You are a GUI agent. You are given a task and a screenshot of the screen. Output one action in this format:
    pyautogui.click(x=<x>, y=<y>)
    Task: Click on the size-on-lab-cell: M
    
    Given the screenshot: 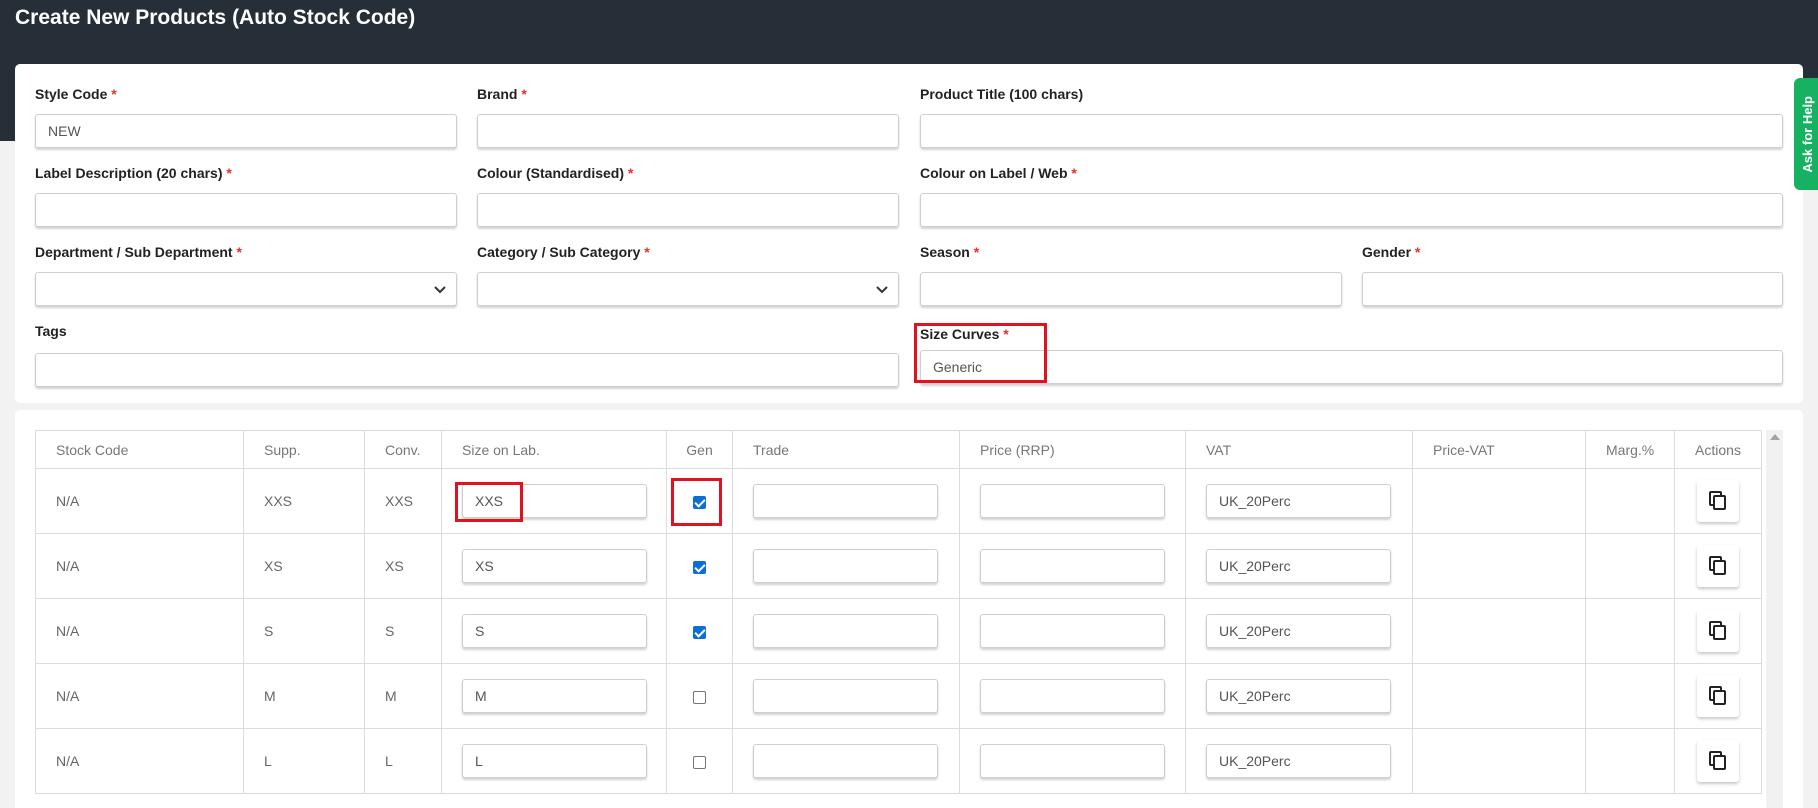 What is the action you would take?
    pyautogui.click(x=554, y=696)
    